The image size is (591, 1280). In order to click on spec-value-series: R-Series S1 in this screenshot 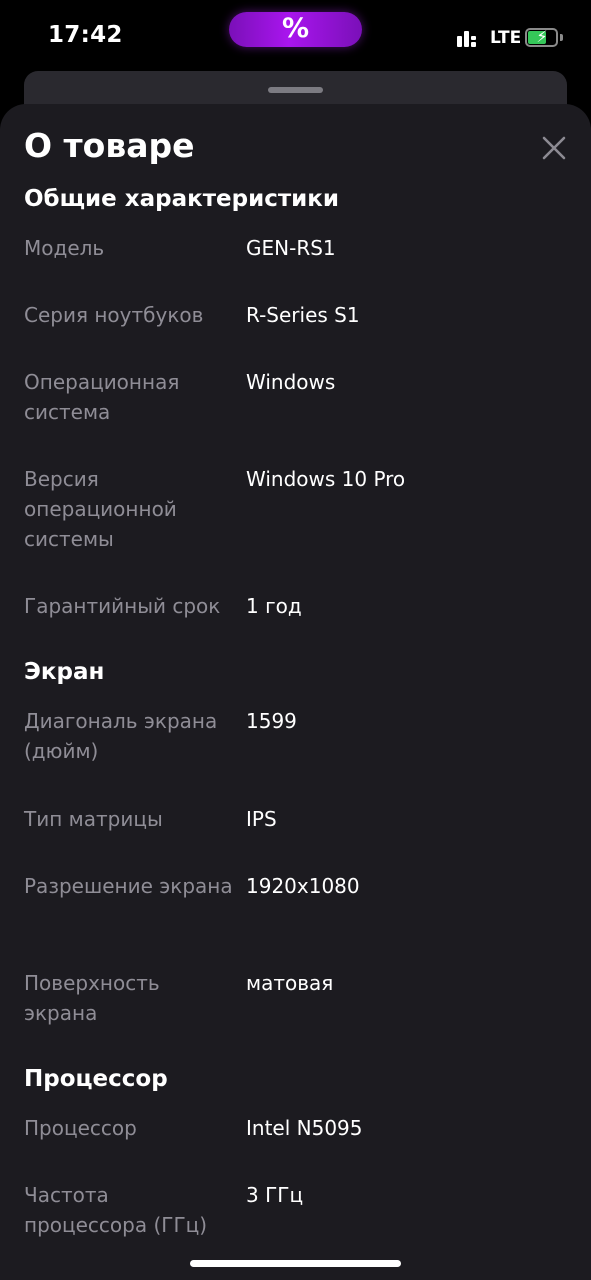, I will do `click(303, 315)`.